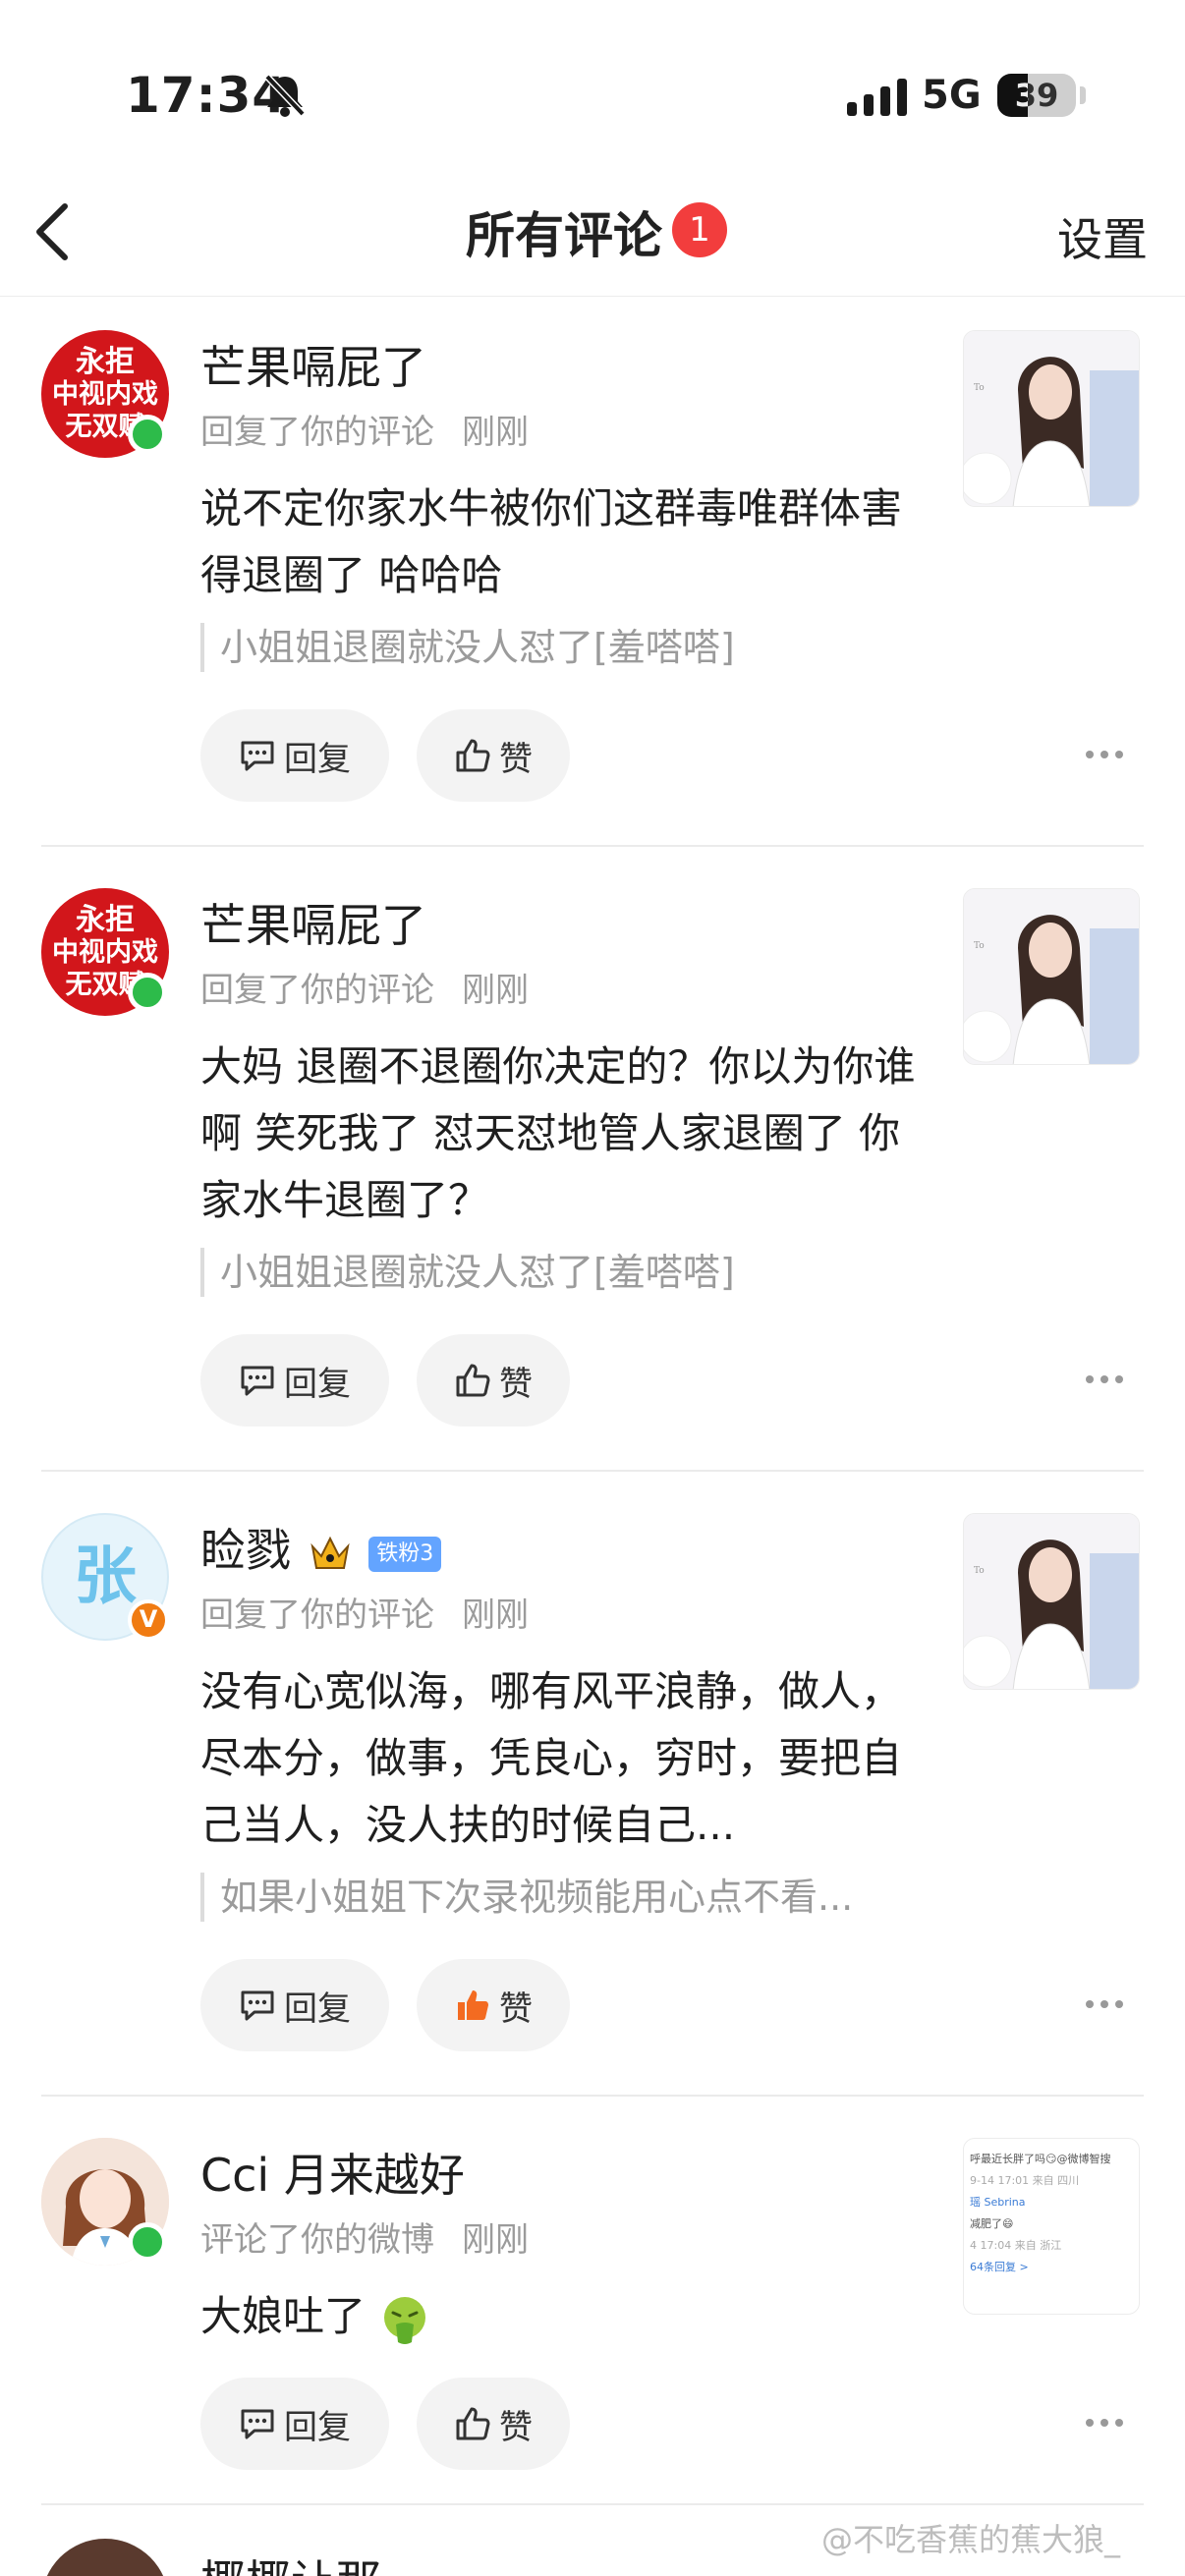 Image resolution: width=1185 pixels, height=2576 pixels. I want to click on comment-content: 说不定你家水牛被你们这群毒唯群体害得退圈了 哈哈哈, so click(564, 542).